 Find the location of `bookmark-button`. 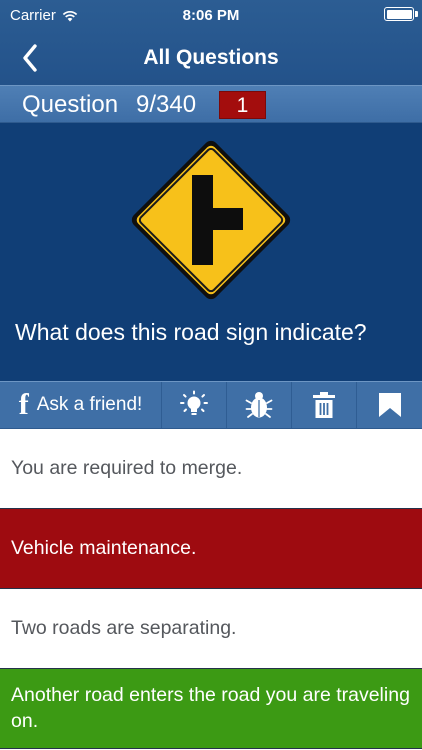

bookmark-button is located at coordinates (389, 405).